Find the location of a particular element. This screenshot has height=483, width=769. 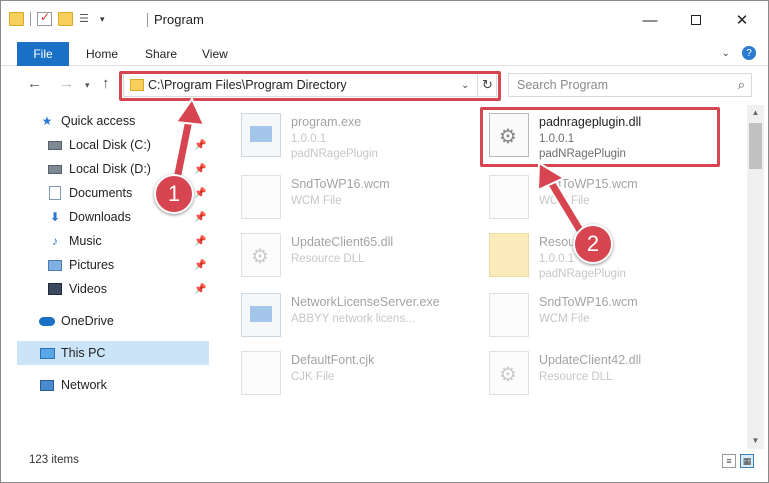

file-description: padNRagePlugin is located at coordinates (582, 274).